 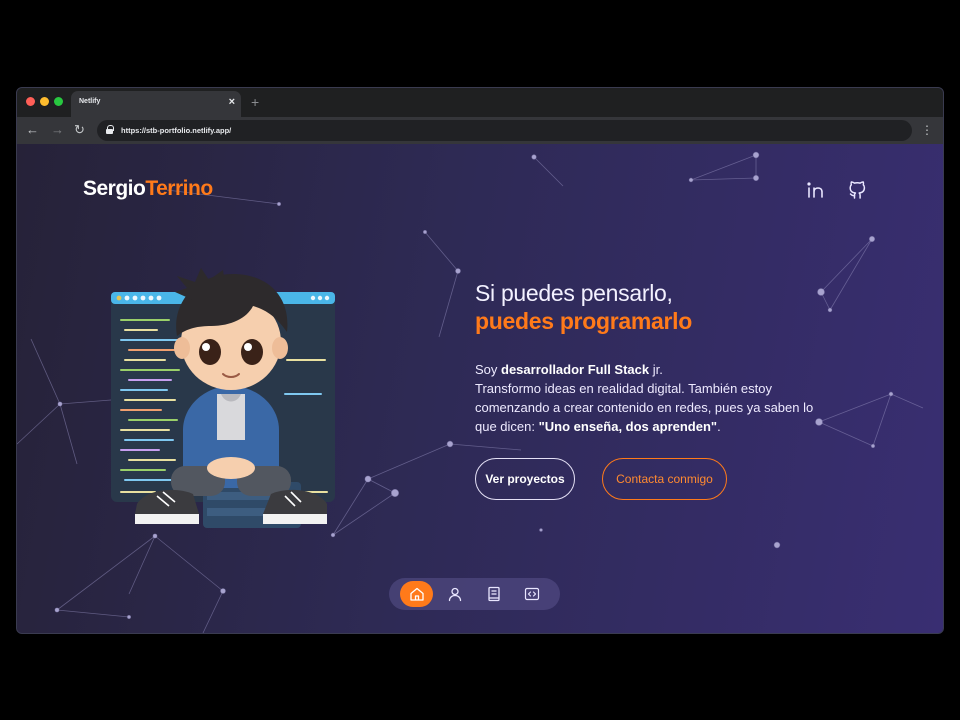 What do you see at coordinates (575, 369) in the screenshot?
I see `intro-role: desarrollador Full Stack` at bounding box center [575, 369].